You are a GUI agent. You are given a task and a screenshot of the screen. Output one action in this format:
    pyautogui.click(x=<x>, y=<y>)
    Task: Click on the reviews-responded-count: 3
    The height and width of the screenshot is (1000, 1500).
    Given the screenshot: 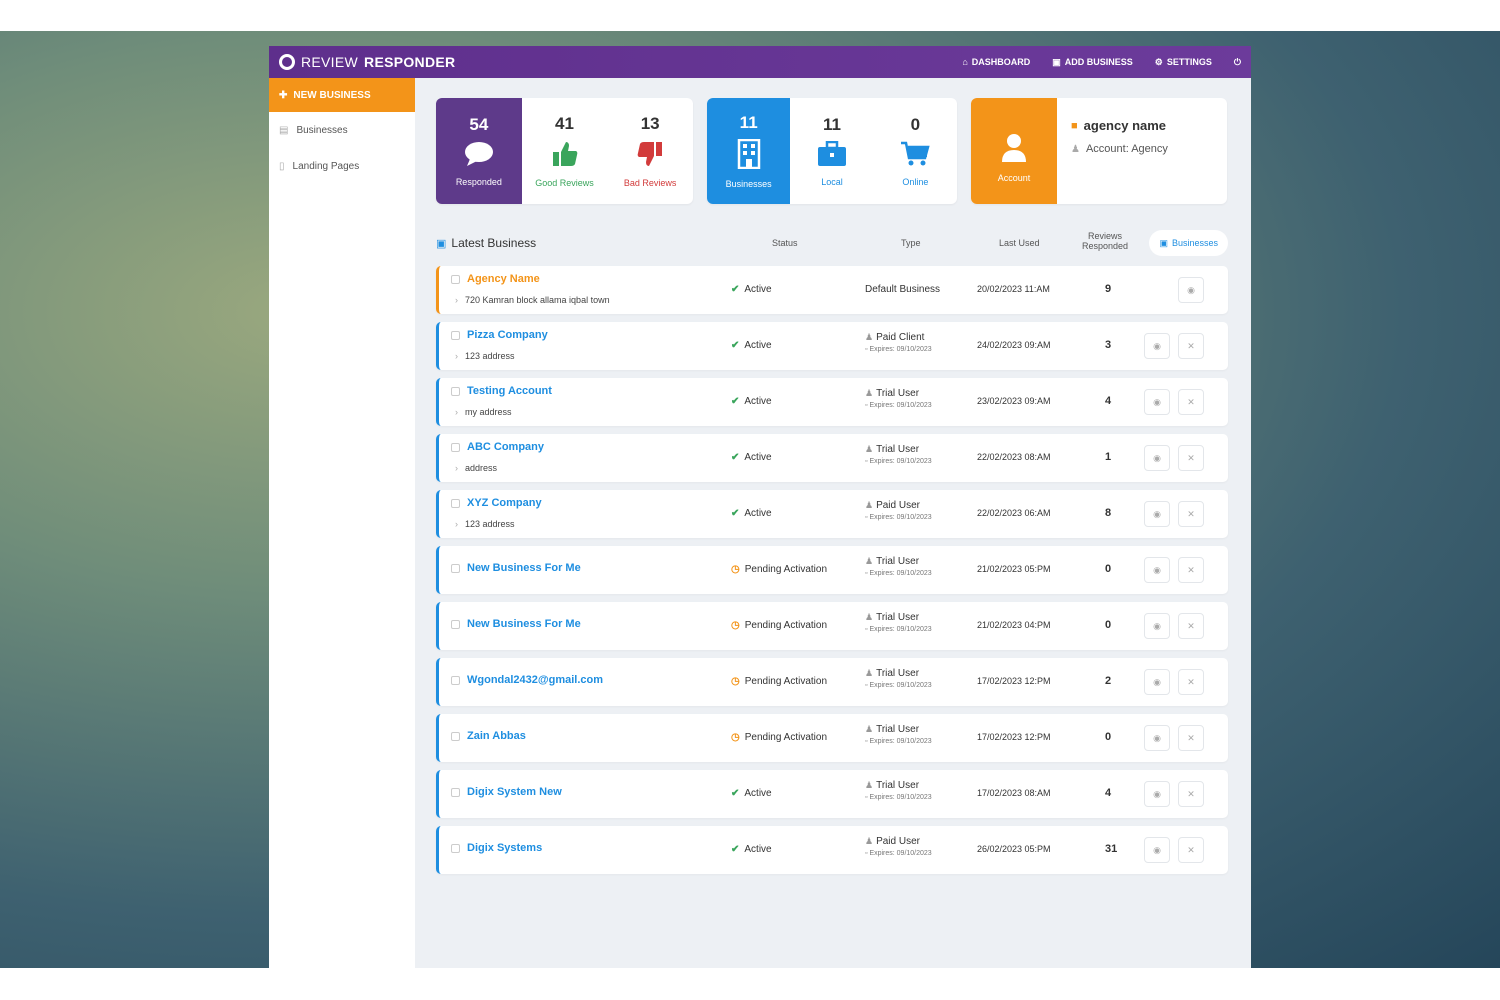 What is the action you would take?
    pyautogui.click(x=1108, y=345)
    